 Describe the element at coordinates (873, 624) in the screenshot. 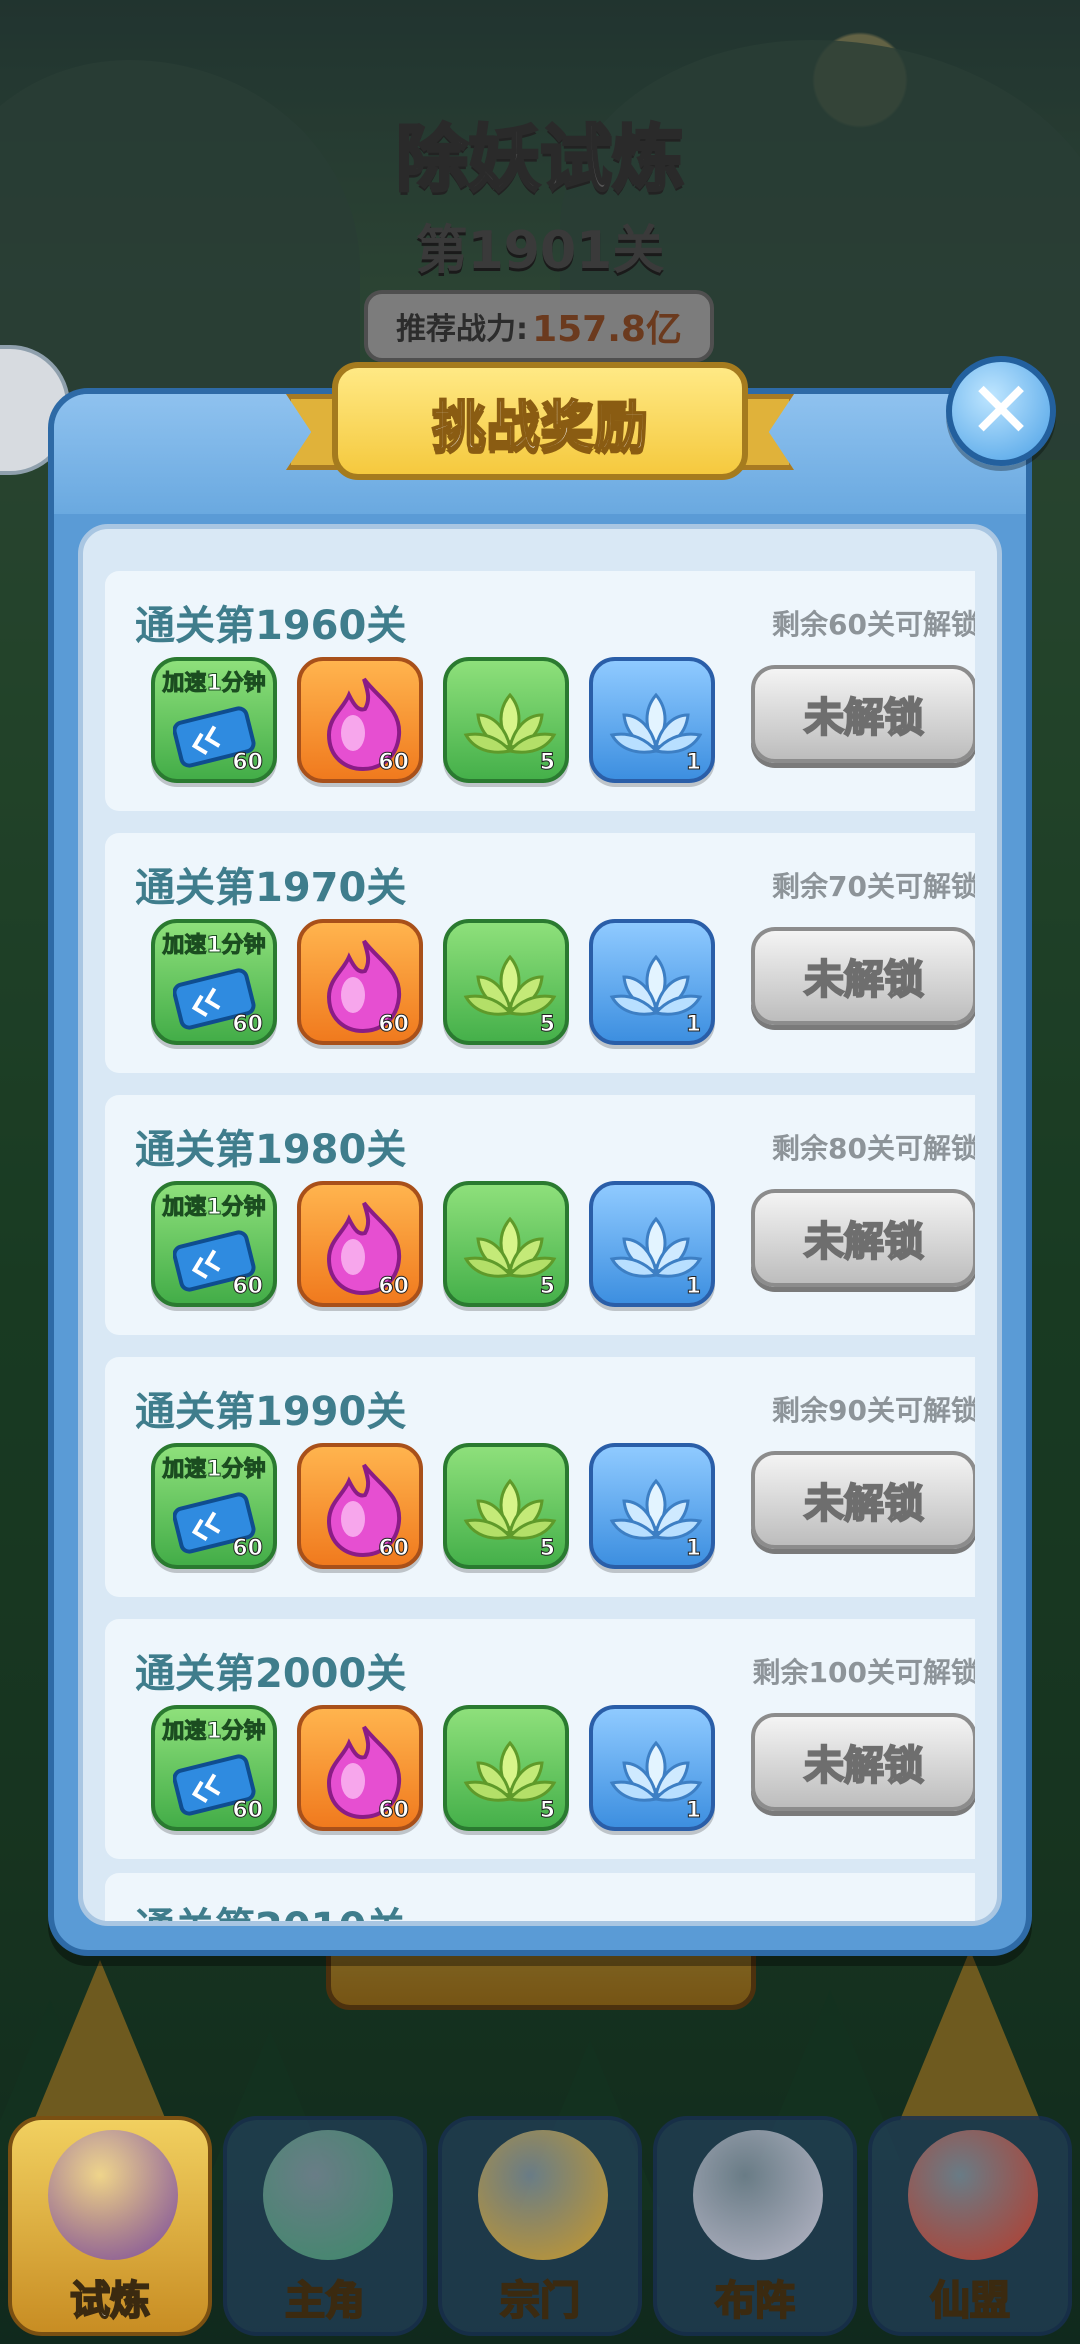

I see `reward-remaining-text: 剩余60关可解锁` at that location.